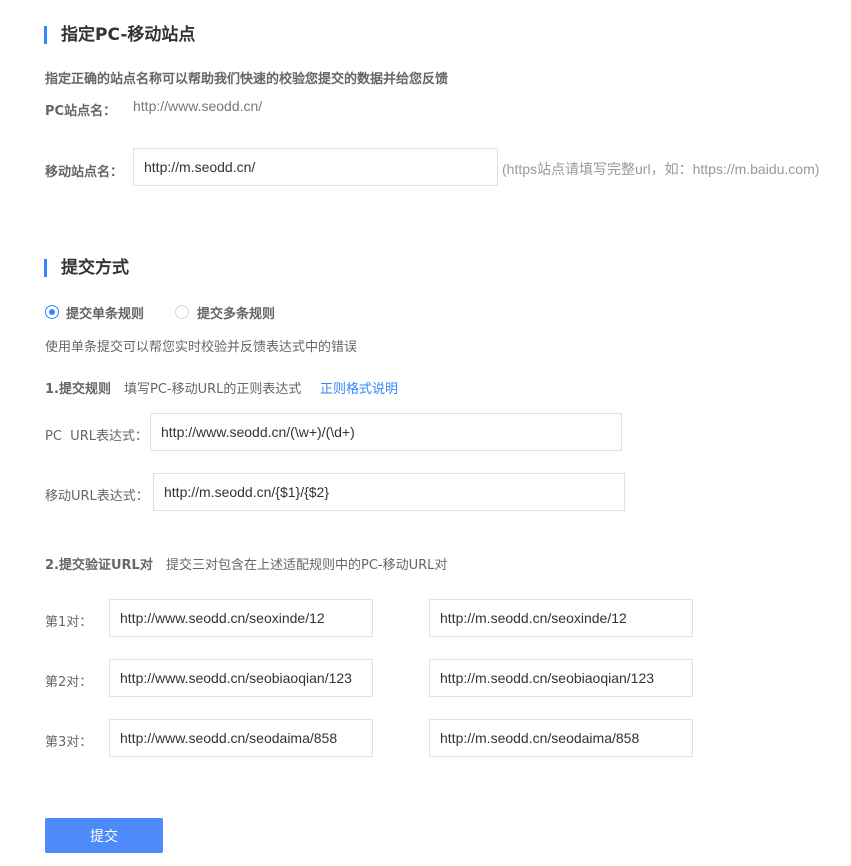 The width and height of the screenshot is (851, 866). What do you see at coordinates (241, 618) in the screenshot?
I see `pair-1-pc-input: http://www.seodd.cn/seoxinde/12` at bounding box center [241, 618].